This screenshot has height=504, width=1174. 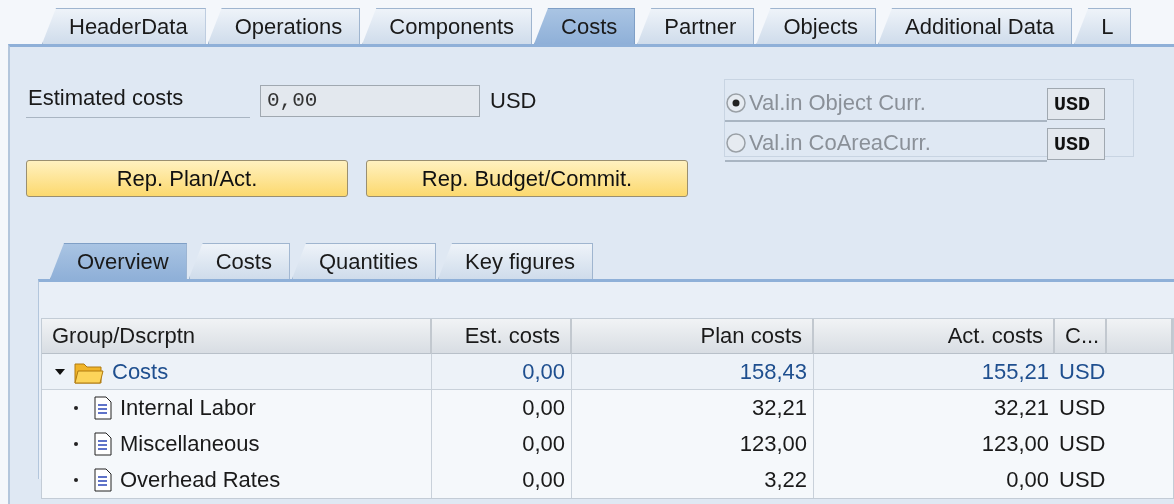 What do you see at coordinates (118, 261) in the screenshot?
I see `tab: Overview` at bounding box center [118, 261].